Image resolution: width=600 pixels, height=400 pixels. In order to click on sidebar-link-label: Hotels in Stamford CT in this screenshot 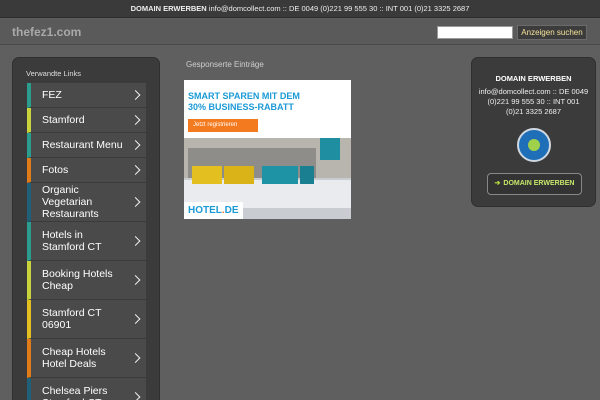, I will do `click(72, 241)`.